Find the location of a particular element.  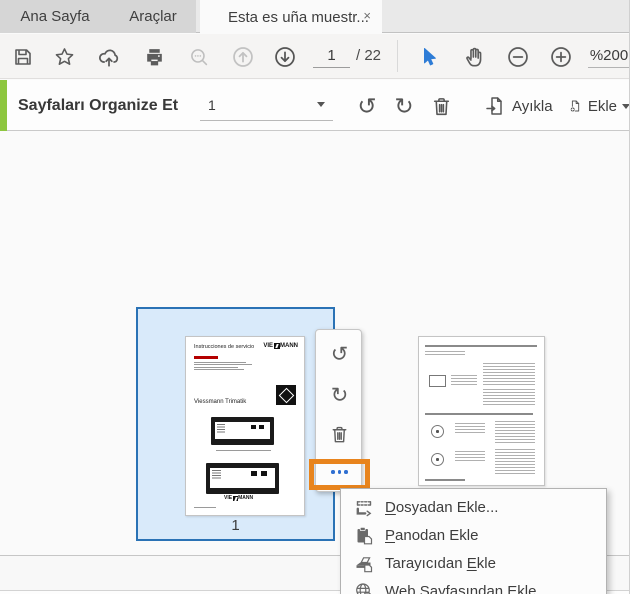

rotate-right-button: ↻ is located at coordinates (404, 106).